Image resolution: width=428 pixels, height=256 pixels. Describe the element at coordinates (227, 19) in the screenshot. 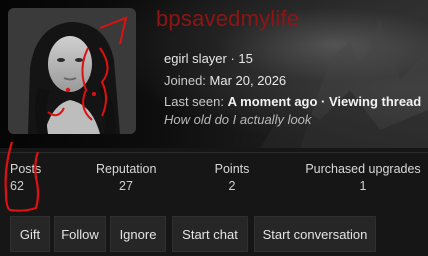

I see `username: bpsavedmylife` at that location.